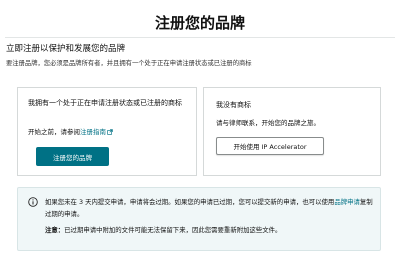 The image size is (400, 267). Describe the element at coordinates (55, 230) in the screenshot. I see `note-label: 注意：` at that location.